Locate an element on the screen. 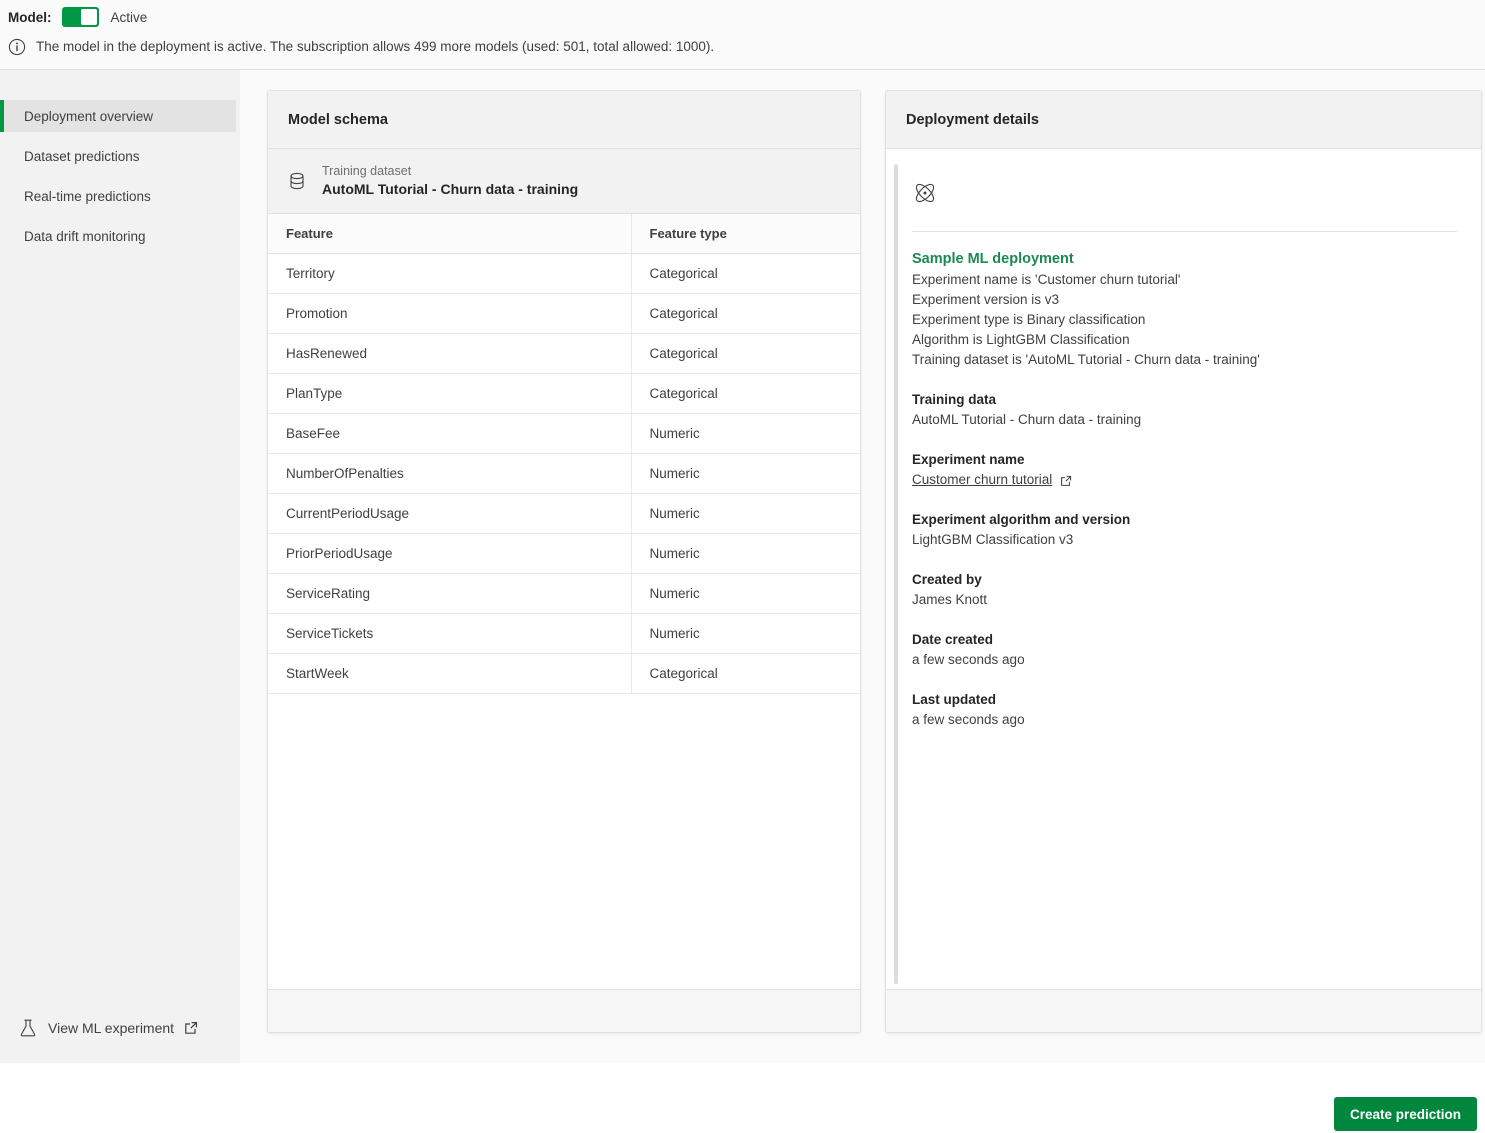  atom-icon is located at coordinates (925, 196).